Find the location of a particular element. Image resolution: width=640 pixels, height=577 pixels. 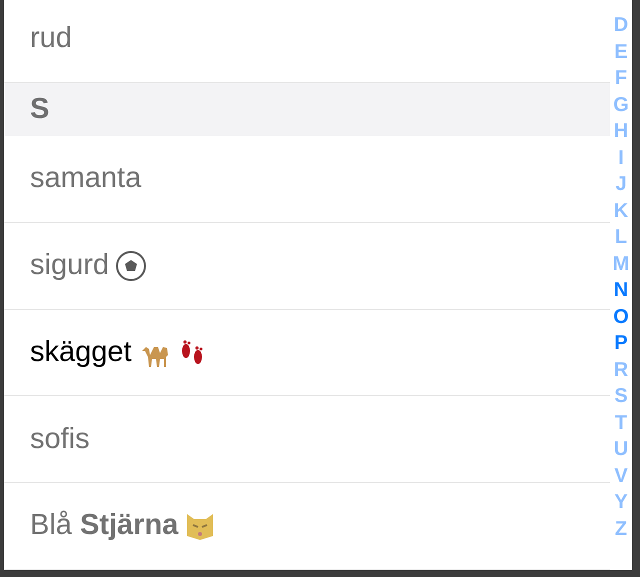

index-letter: V is located at coordinates (621, 475).